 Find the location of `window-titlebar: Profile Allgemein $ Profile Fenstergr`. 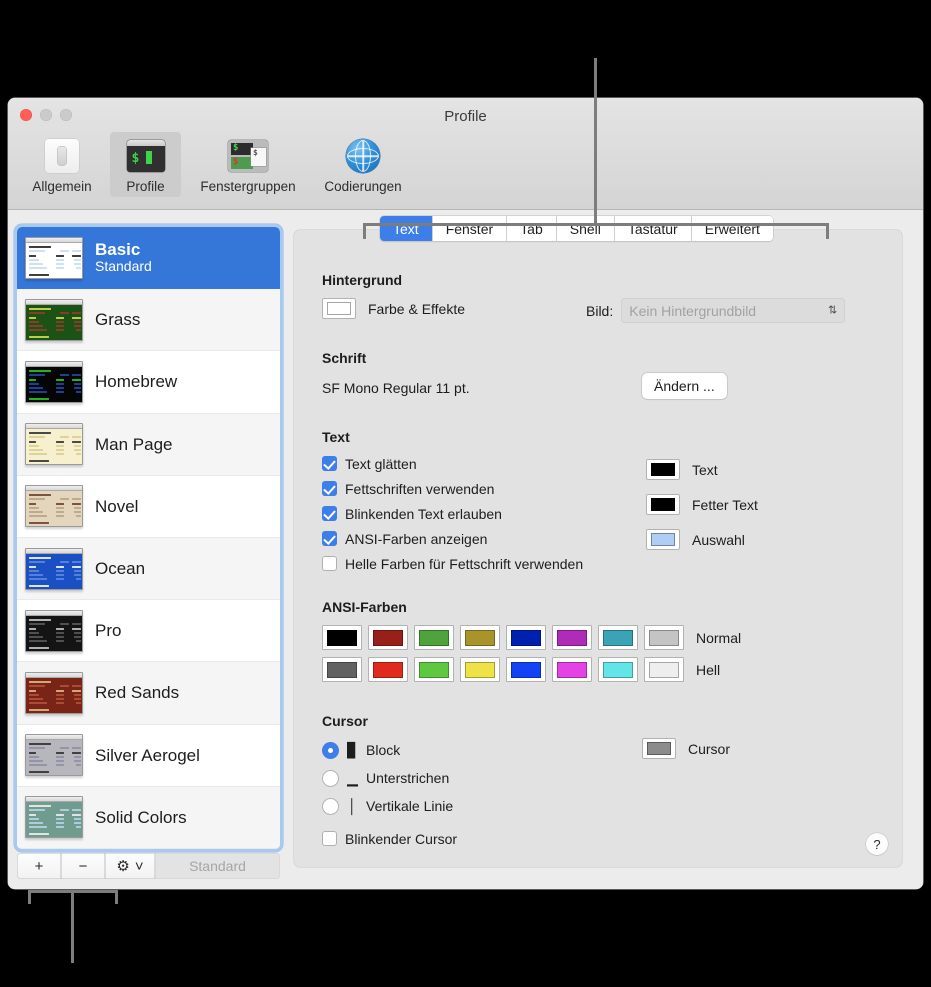

window-titlebar: Profile Allgemein $ Profile Fenstergr is located at coordinates (465, 154).